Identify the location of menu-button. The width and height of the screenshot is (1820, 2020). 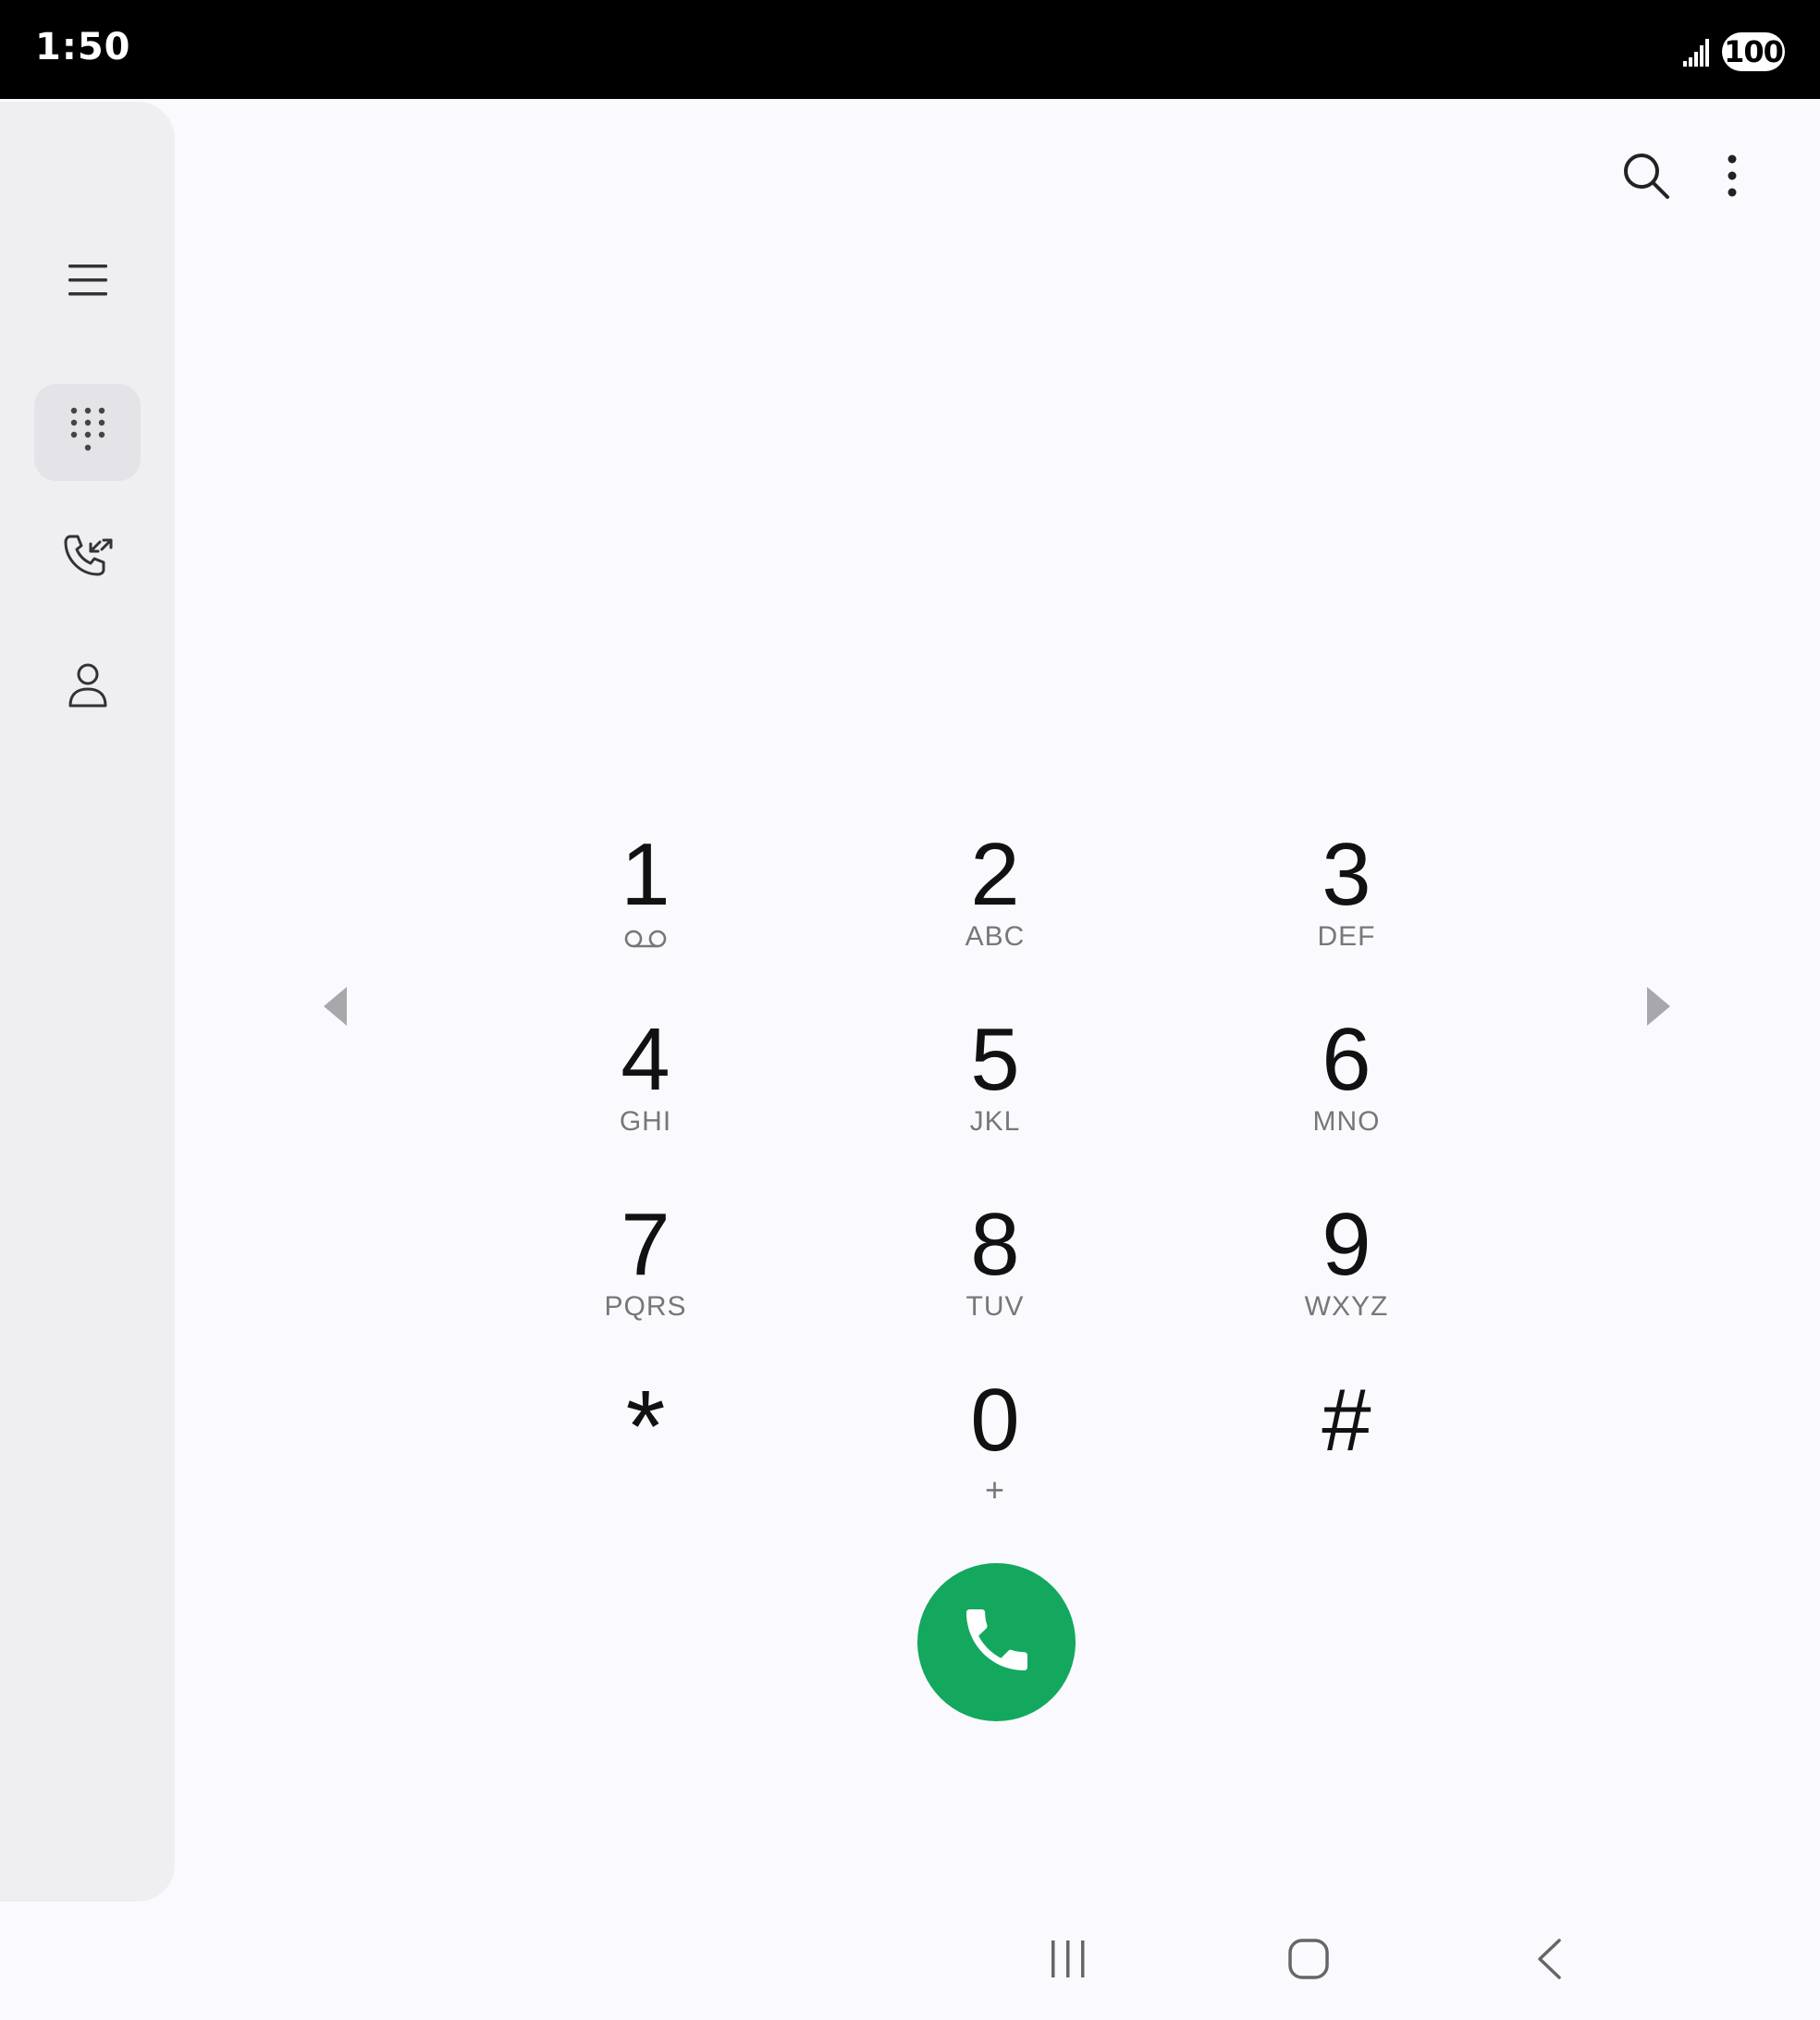
(88, 282).